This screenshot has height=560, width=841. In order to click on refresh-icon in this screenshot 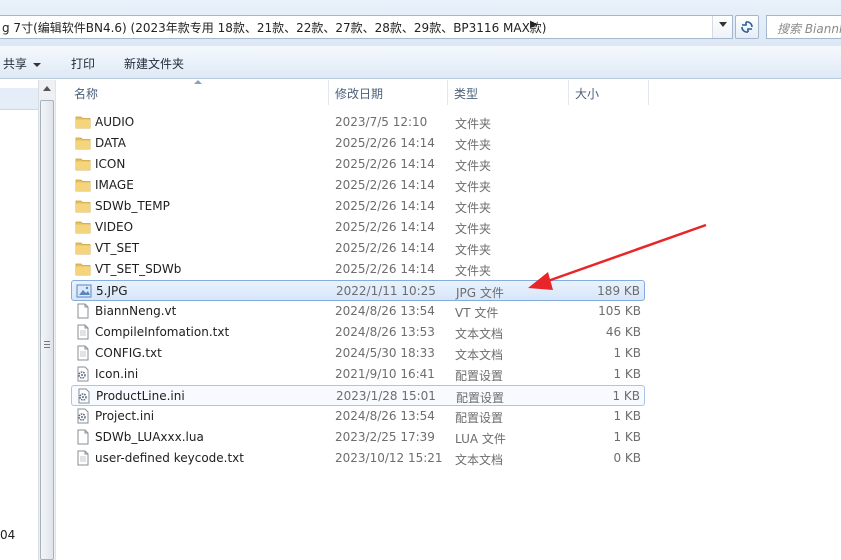, I will do `click(747, 27)`.